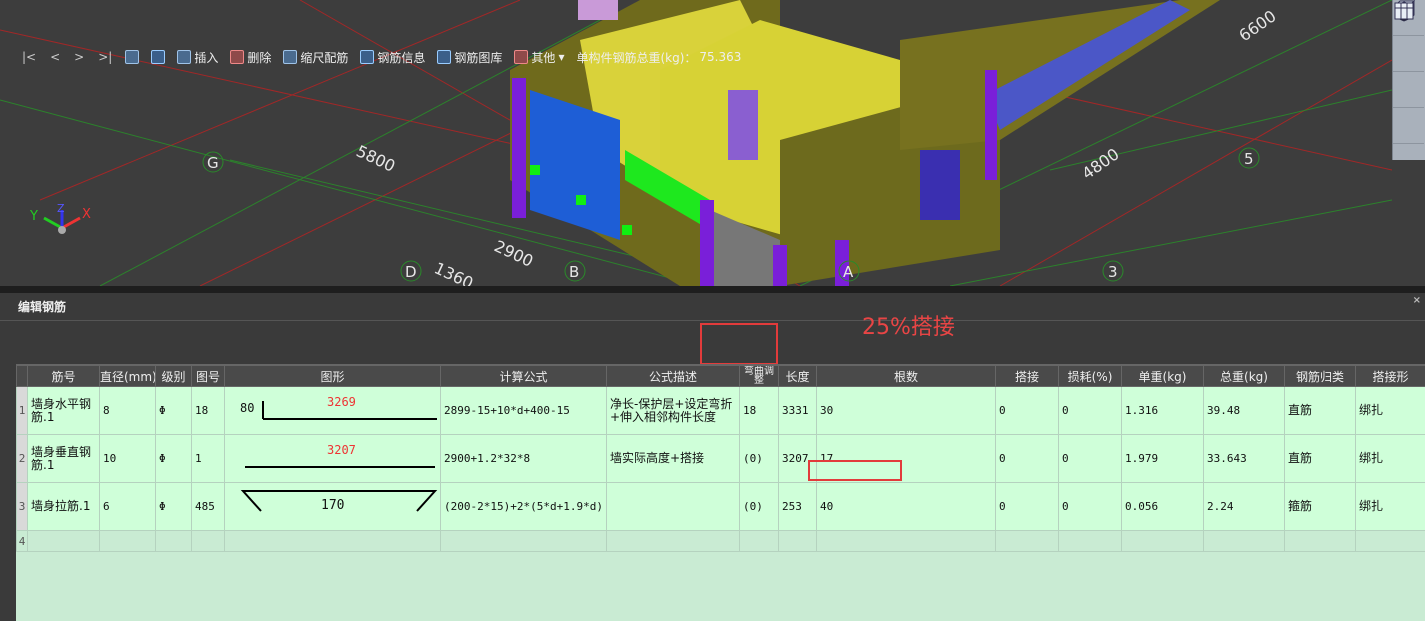 The height and width of the screenshot is (621, 1425). What do you see at coordinates (29, 57) in the screenshot?
I see `nav-first-button: |<` at bounding box center [29, 57].